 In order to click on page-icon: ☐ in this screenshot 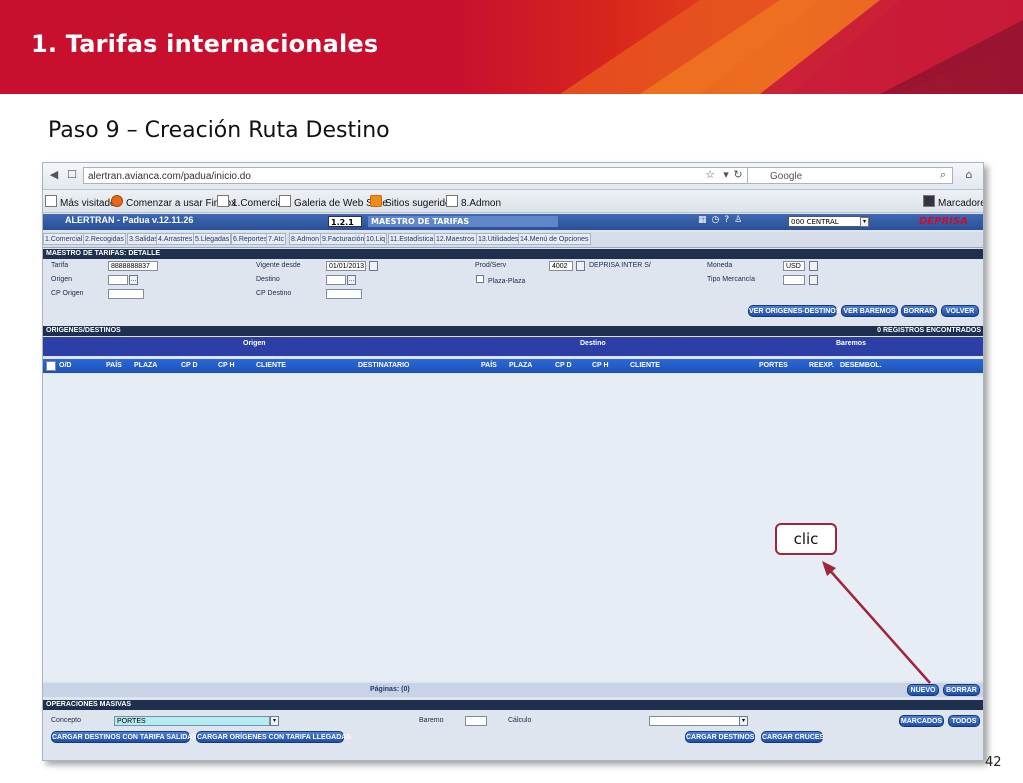, I will do `click(72, 174)`.